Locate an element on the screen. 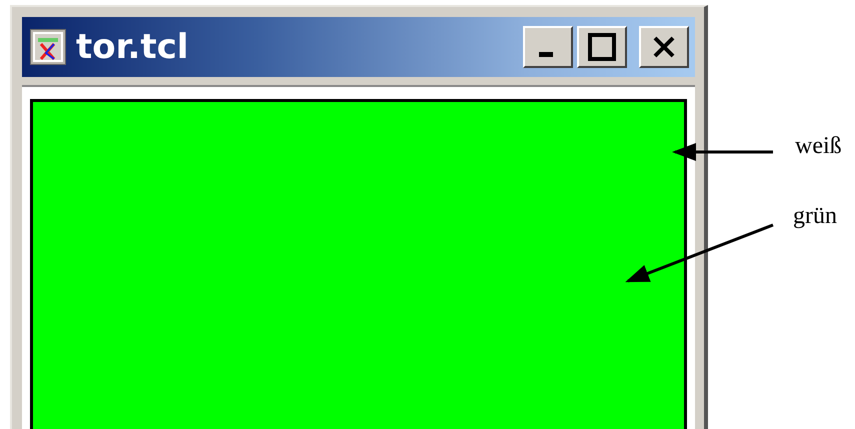 The image size is (855, 429). annotation-label: weiß is located at coordinates (818, 146).